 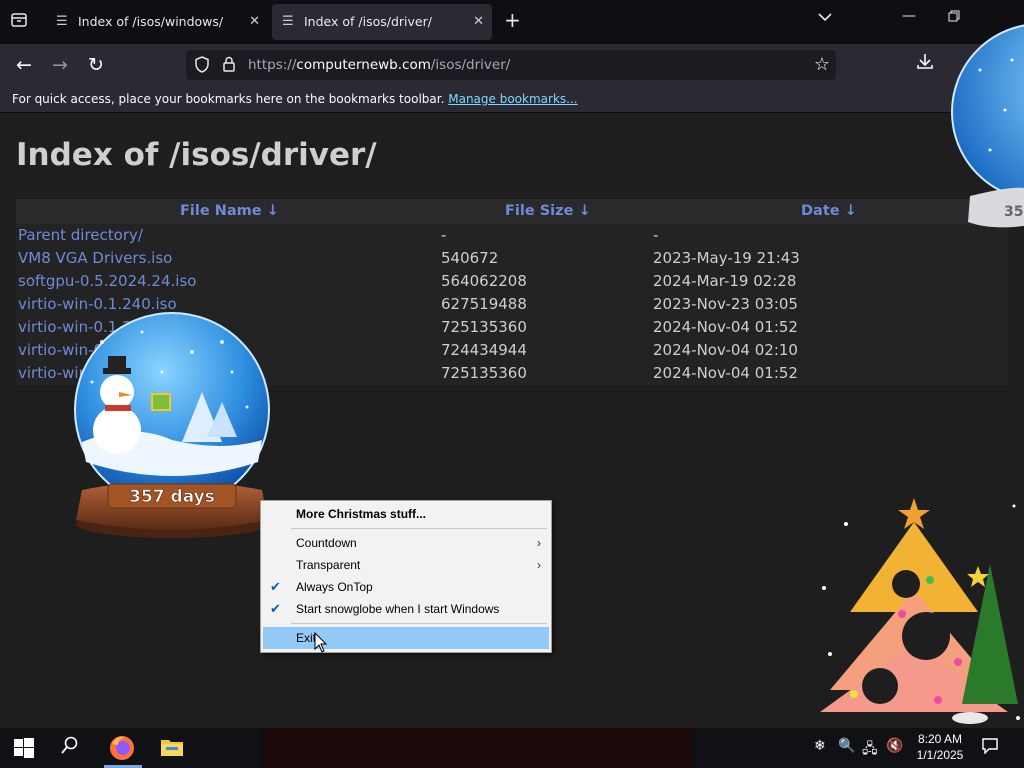 I want to click on mouse-cursor-icon, so click(x=321, y=642).